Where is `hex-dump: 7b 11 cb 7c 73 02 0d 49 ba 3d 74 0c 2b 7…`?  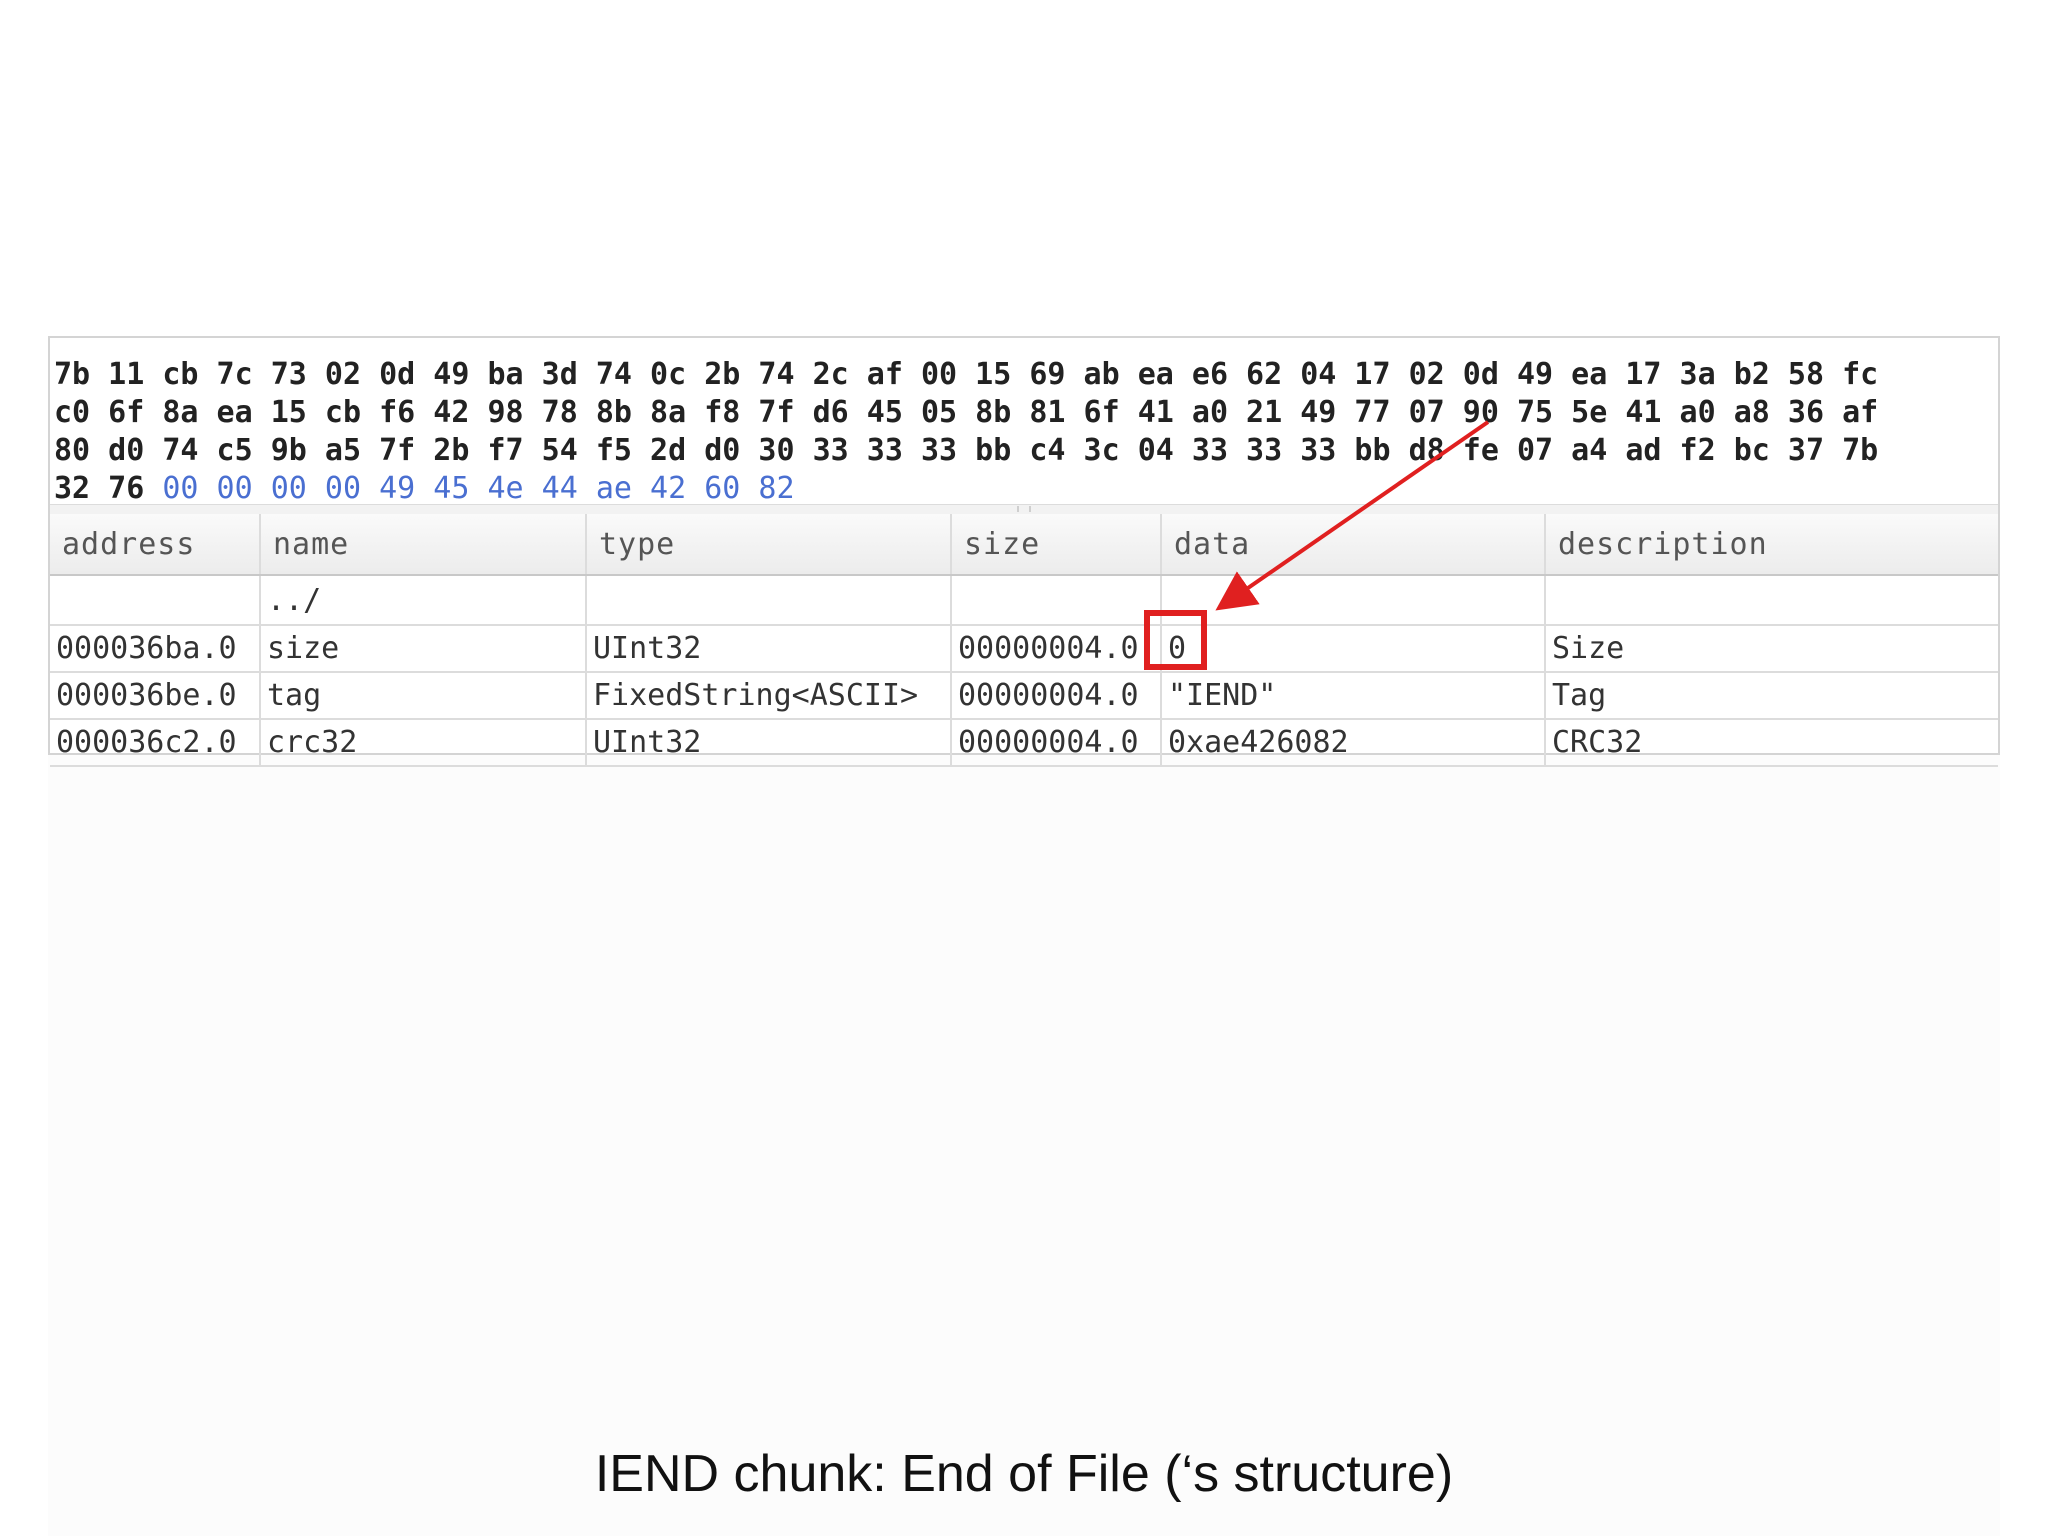
hex-dump: 7b 11 cb 7c 73 02 0d 49 ba 3d 74 0c 2b 7… is located at coordinates (1024, 422).